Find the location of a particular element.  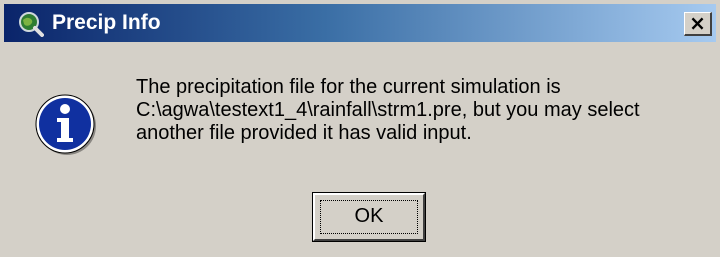

window-title: Precip Info is located at coordinates (106, 22).